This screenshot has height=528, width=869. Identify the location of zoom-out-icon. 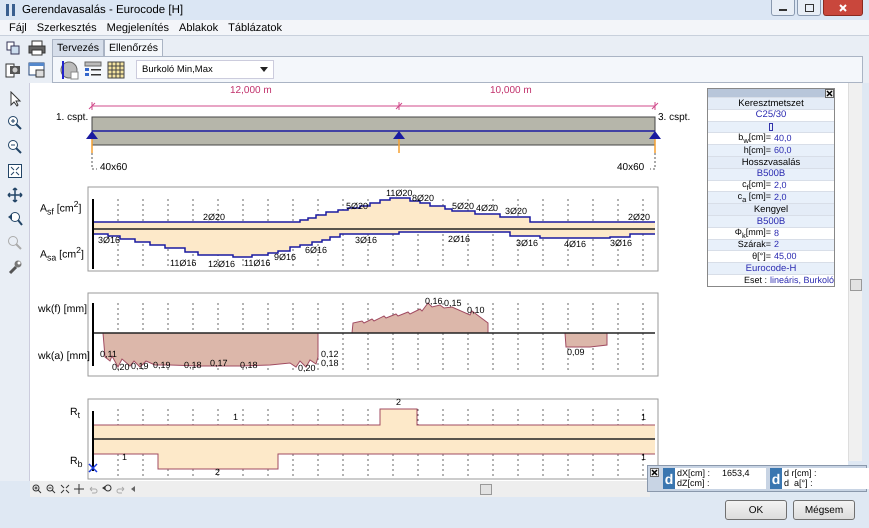
(51, 489).